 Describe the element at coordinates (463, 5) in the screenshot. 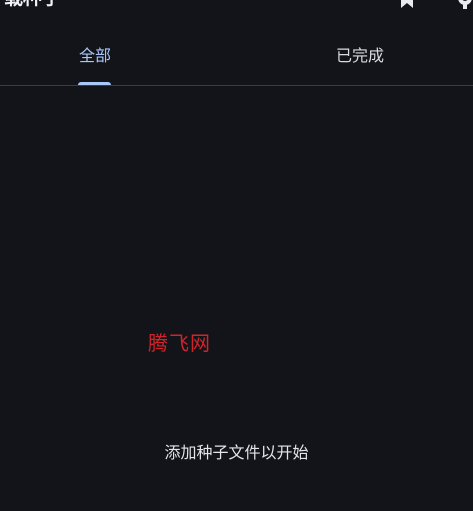

I see `settings-gear-icon` at that location.